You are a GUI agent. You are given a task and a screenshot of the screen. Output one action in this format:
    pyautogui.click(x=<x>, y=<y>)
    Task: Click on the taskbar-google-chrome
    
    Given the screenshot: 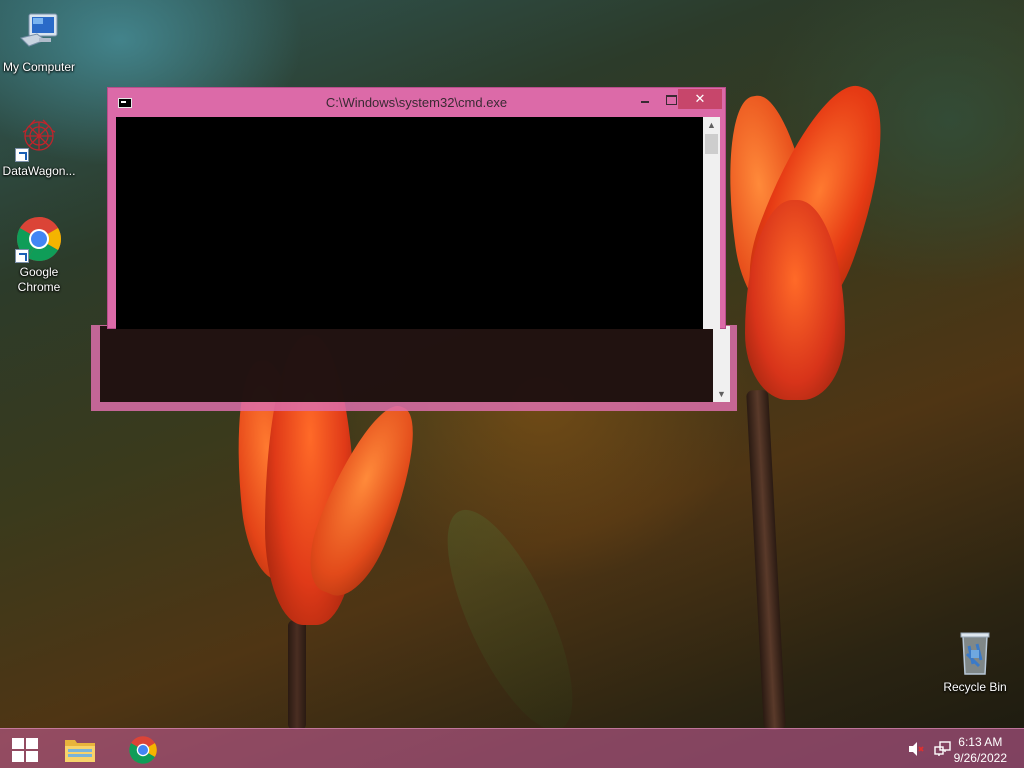 What is the action you would take?
    pyautogui.click(x=143, y=749)
    